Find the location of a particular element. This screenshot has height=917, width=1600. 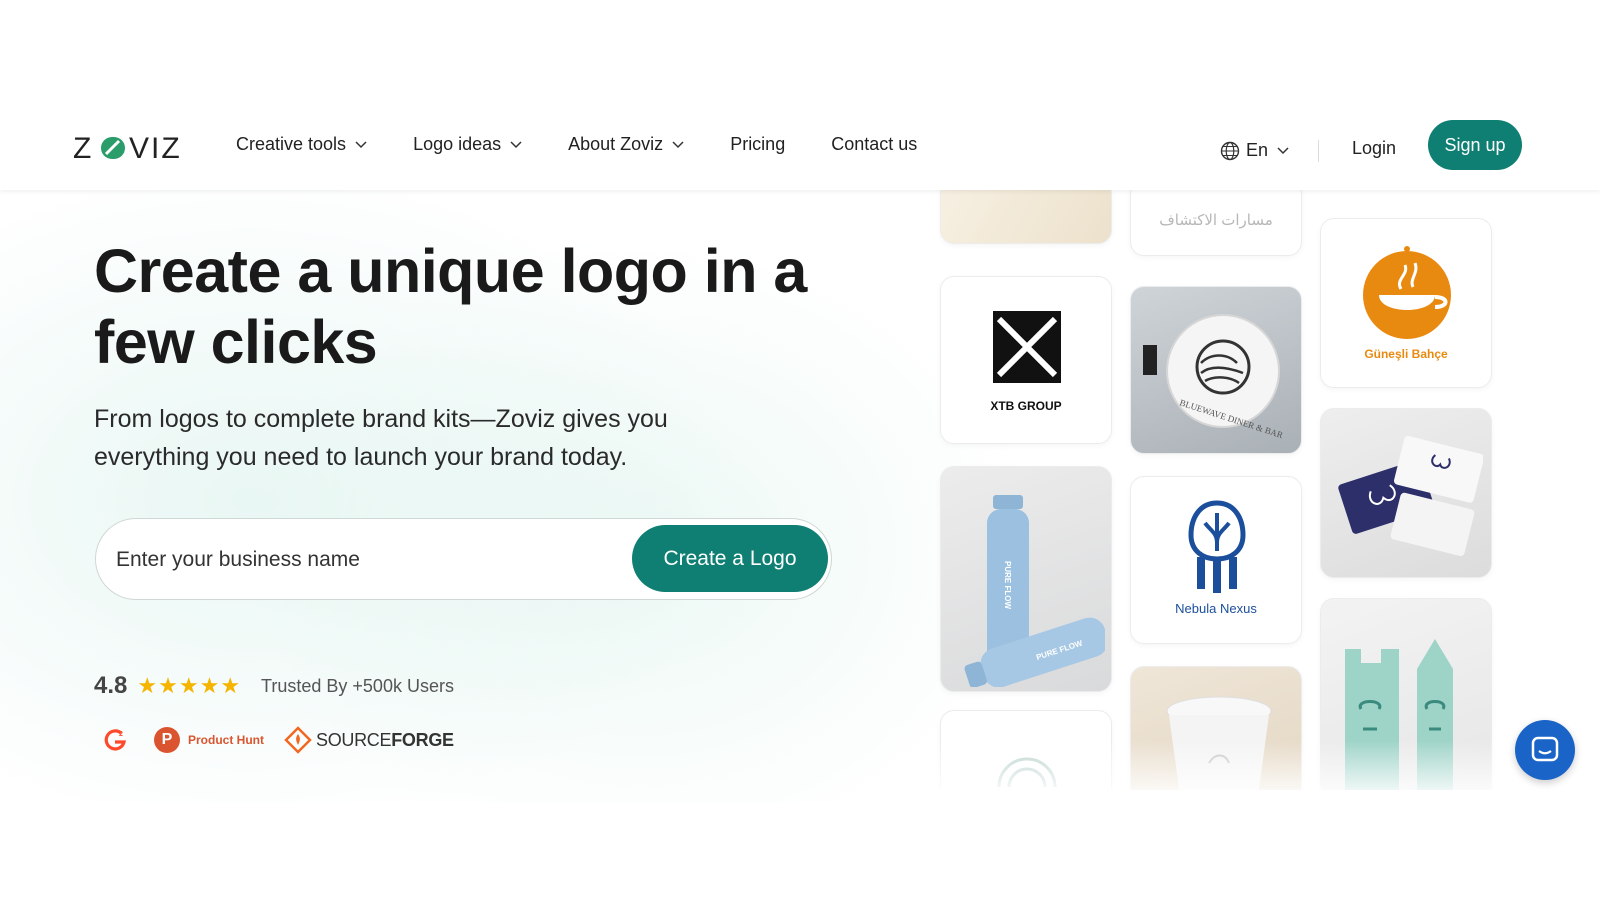

globe-icon is located at coordinates (1230, 150).